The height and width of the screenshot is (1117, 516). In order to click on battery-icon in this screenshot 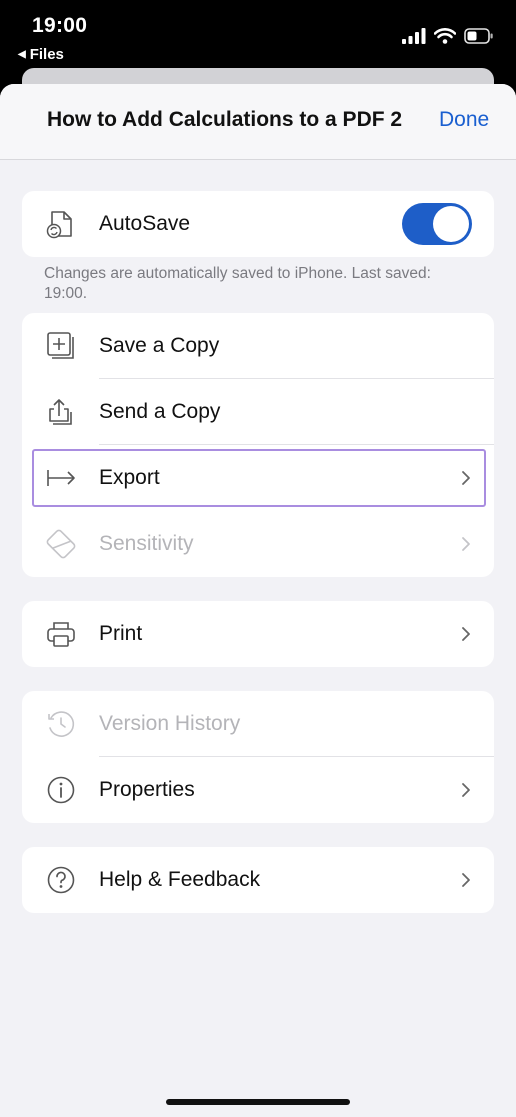, I will do `click(478, 36)`.